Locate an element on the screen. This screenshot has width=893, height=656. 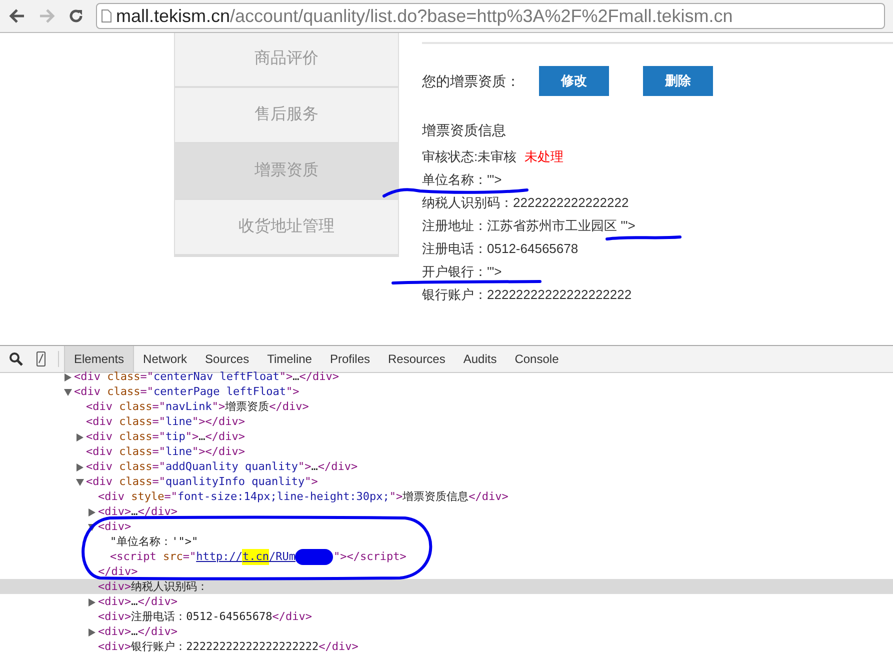
tree-row: <div class="quanlityInfo quanlity"> is located at coordinates (446, 481).